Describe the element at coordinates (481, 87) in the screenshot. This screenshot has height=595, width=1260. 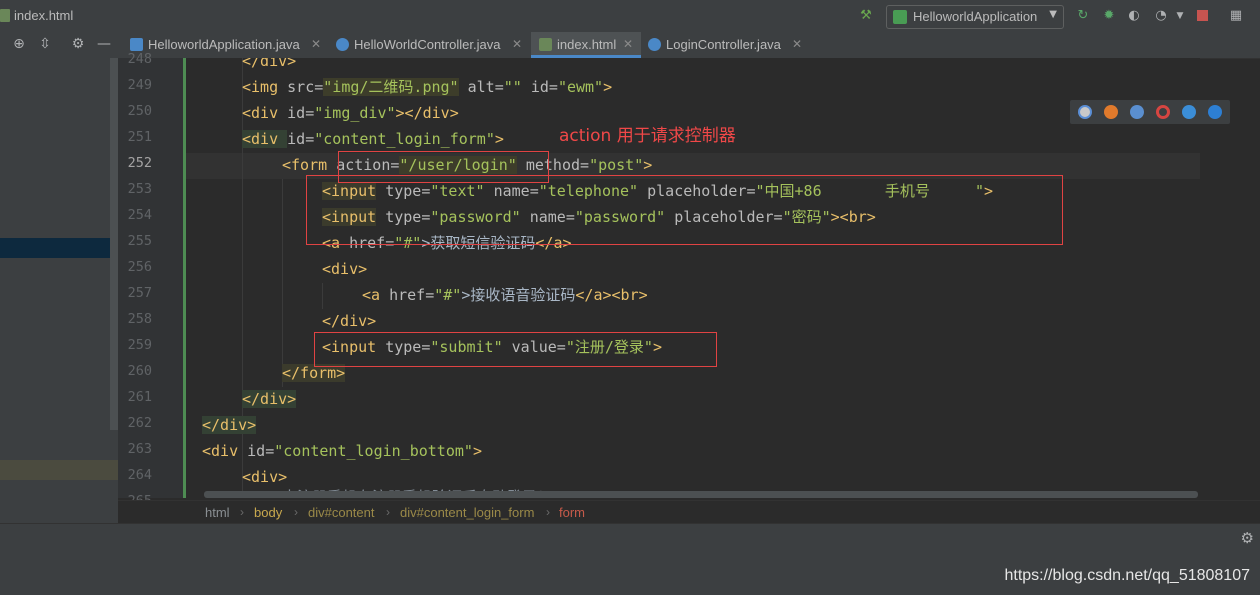
I see `attr-token: alt=` at that location.